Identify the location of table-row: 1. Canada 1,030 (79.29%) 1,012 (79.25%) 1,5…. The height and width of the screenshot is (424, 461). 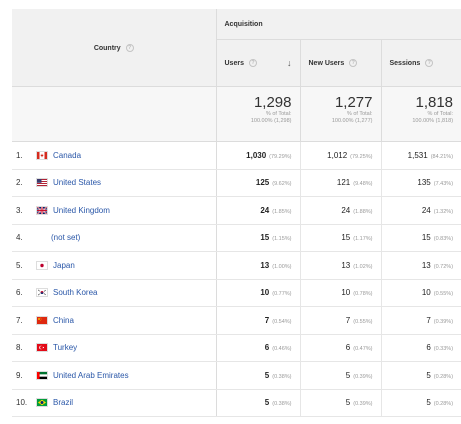
(236, 155).